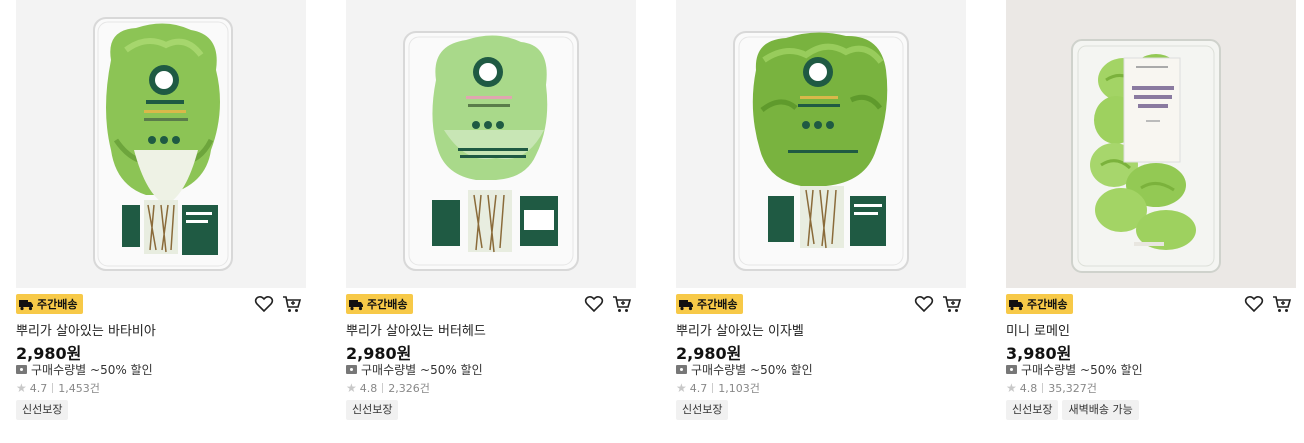 The image size is (1304, 443). What do you see at coordinates (409, 388) in the screenshot?
I see `review-count: 2,326건` at bounding box center [409, 388].